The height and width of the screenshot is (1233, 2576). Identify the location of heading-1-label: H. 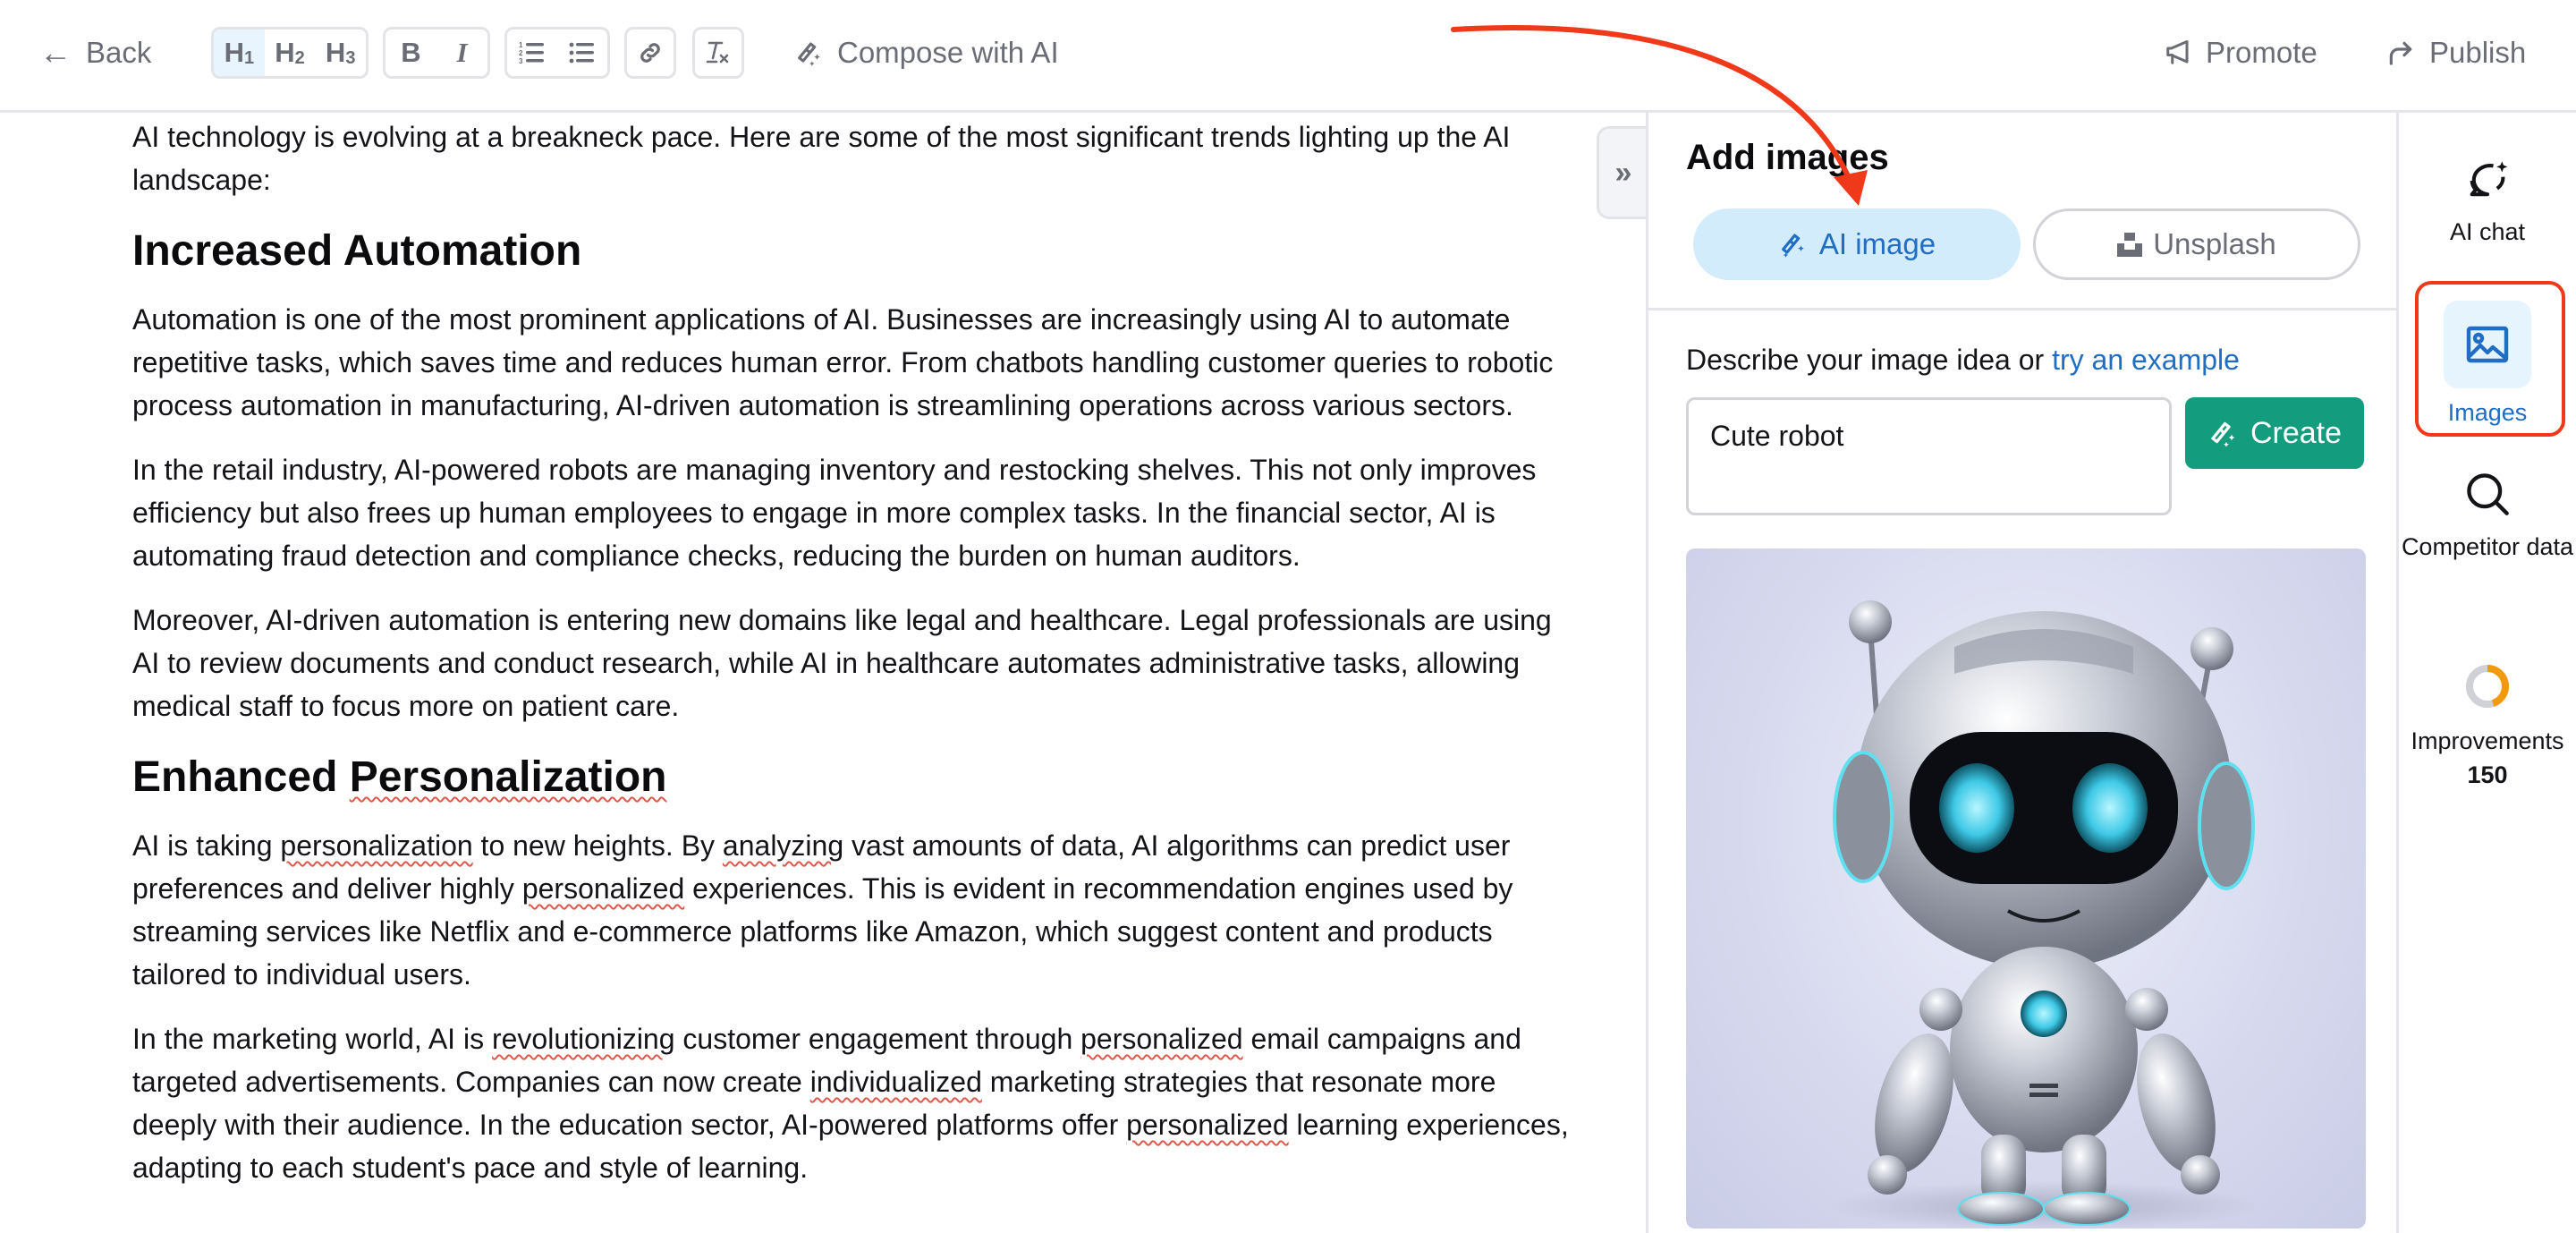
(234, 52).